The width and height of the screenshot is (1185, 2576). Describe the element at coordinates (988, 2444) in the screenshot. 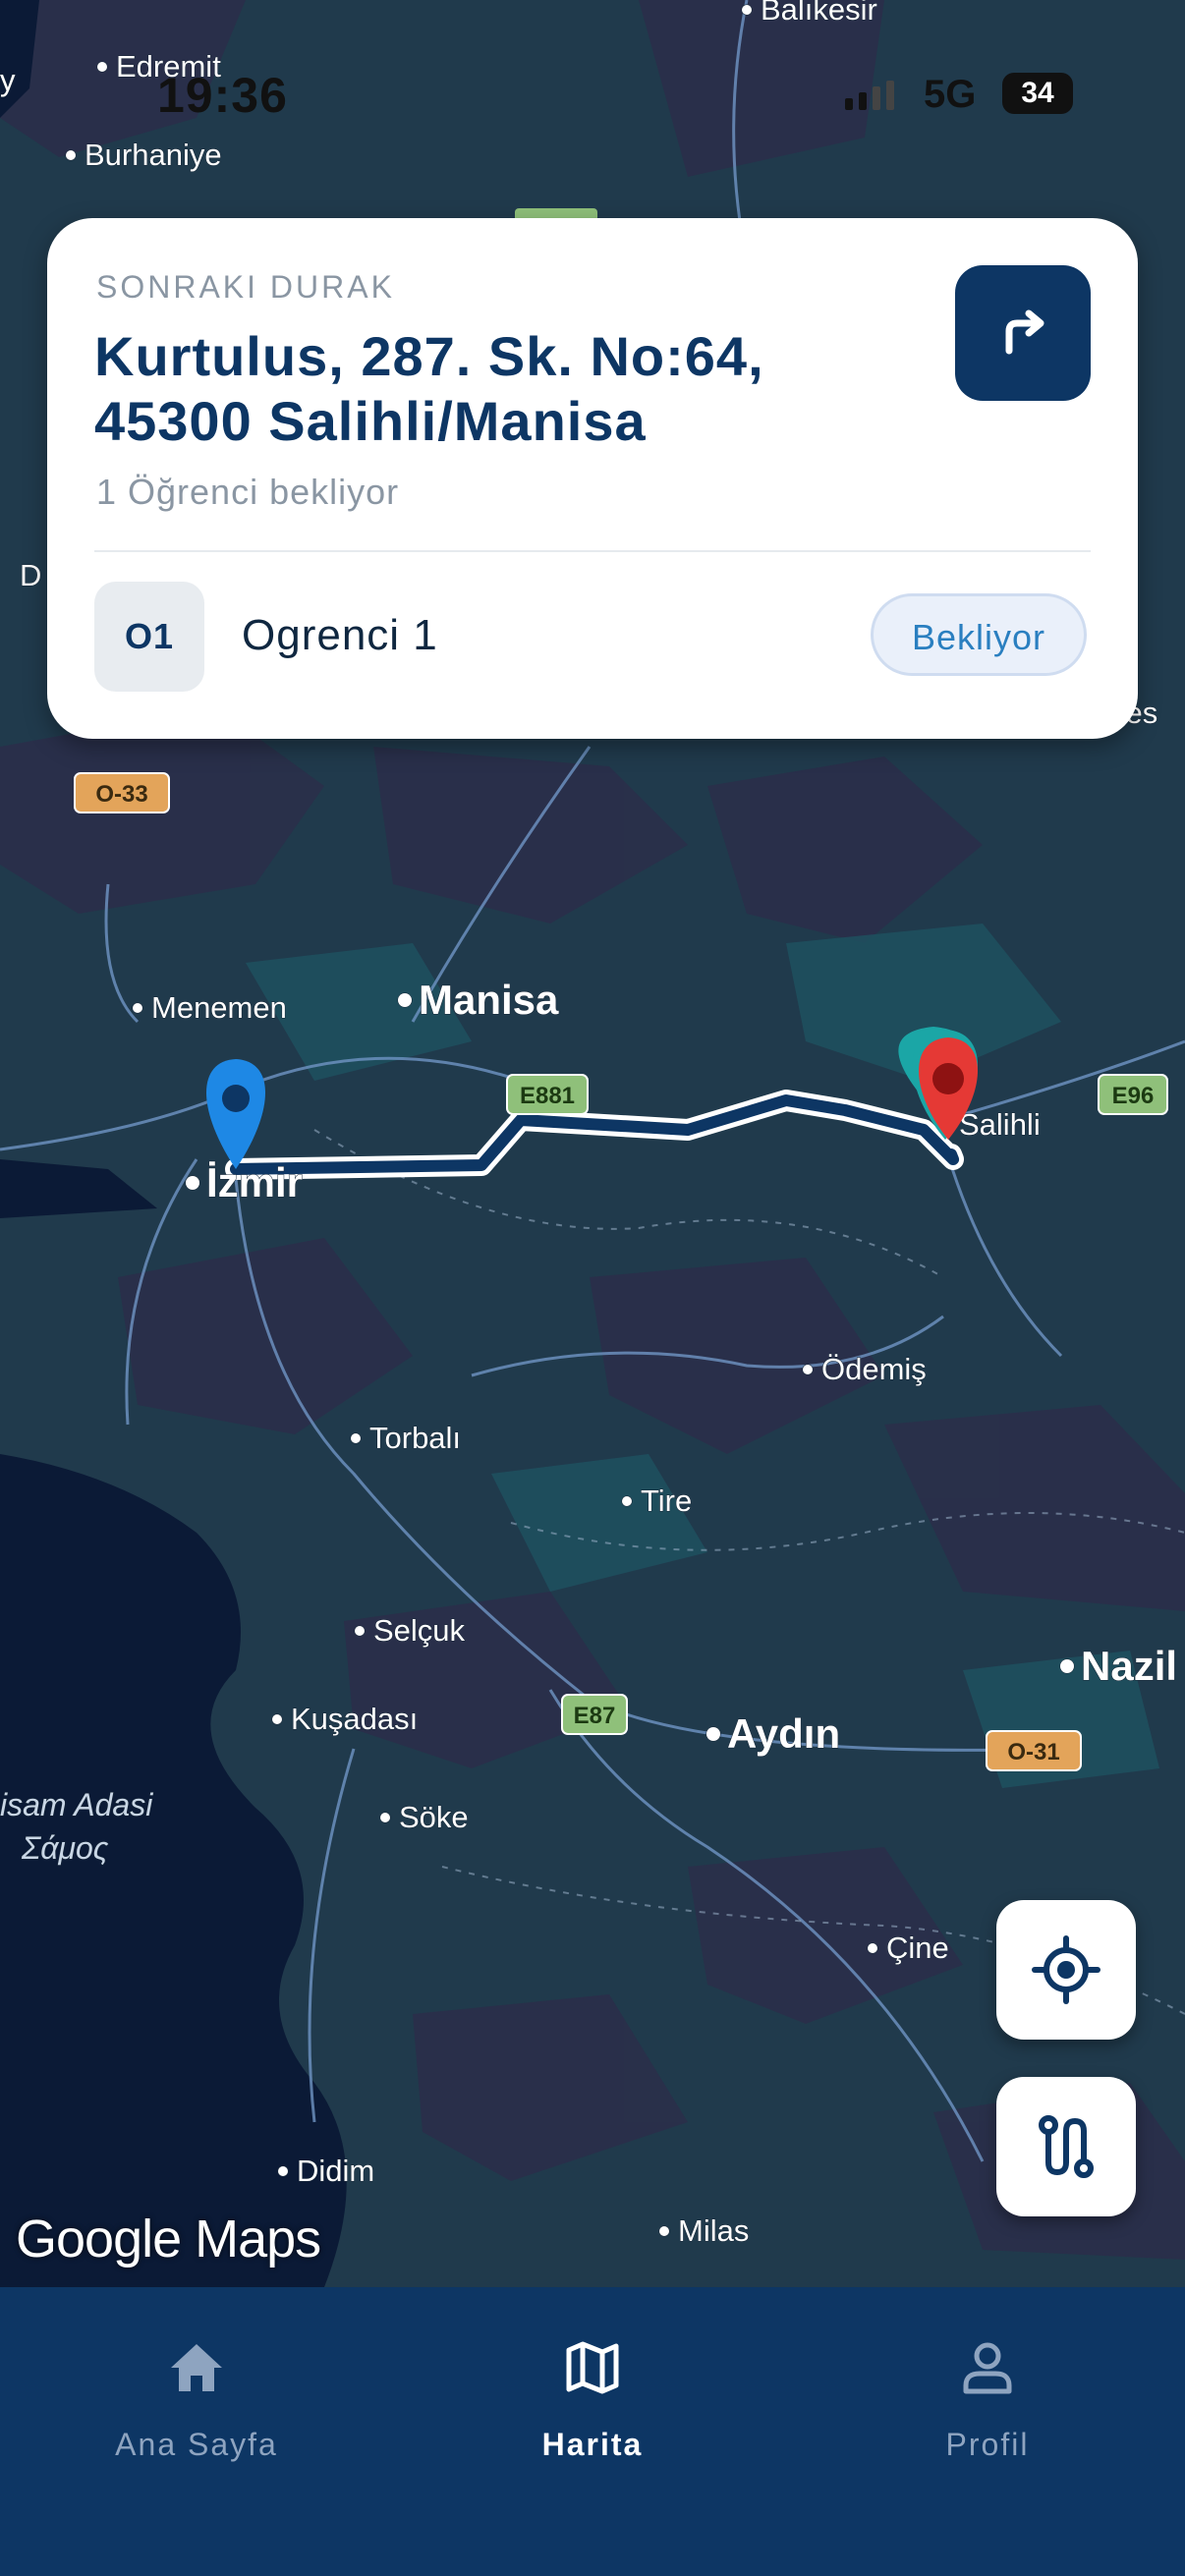

I see `tab-profile-label: Profil` at that location.